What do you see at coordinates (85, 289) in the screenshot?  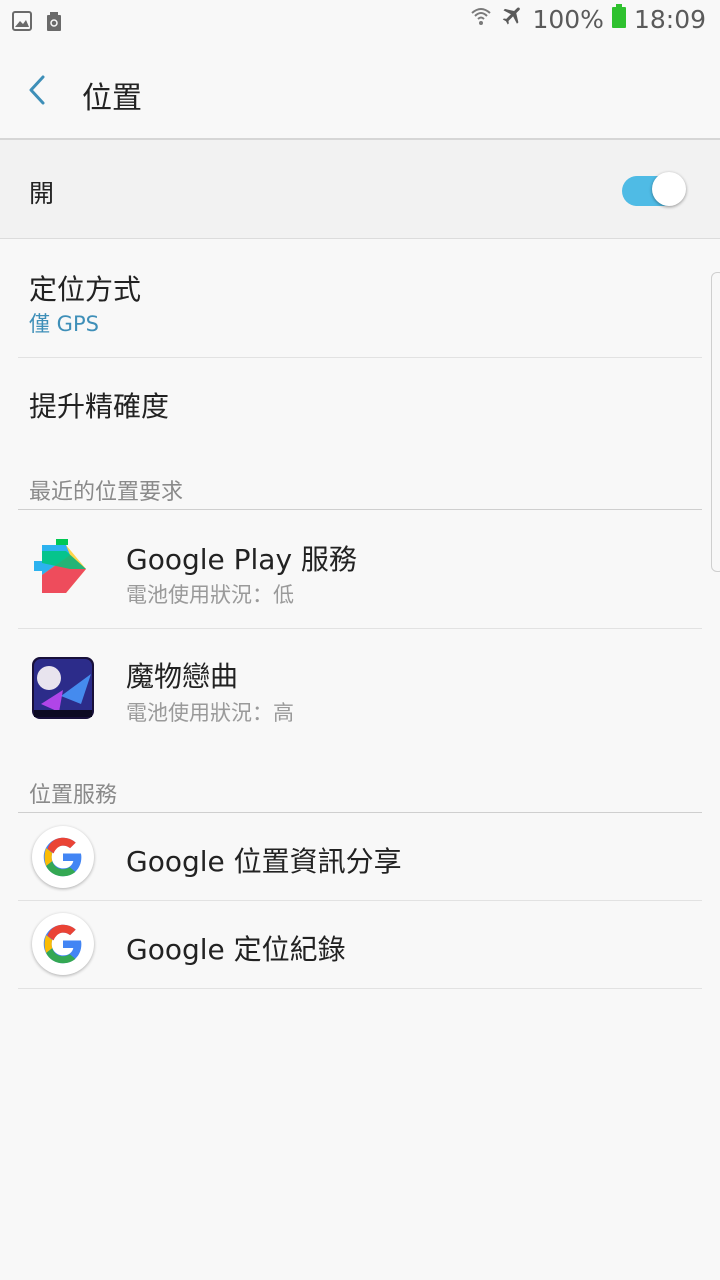 I see `locating-method-title: 定位方式` at bounding box center [85, 289].